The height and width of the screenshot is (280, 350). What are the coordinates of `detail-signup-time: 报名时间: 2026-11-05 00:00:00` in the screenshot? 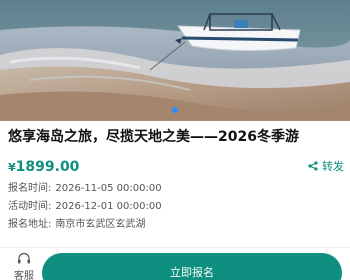 It's located at (85, 189).